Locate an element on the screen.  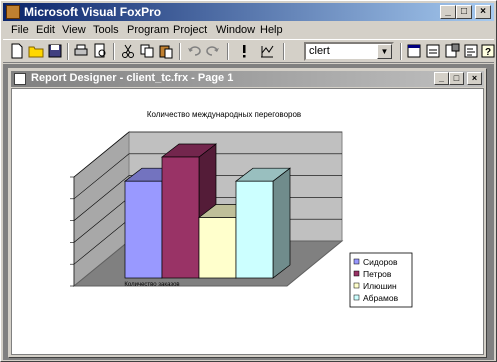
chevron-down-icon: ▼ is located at coordinates (384, 51).